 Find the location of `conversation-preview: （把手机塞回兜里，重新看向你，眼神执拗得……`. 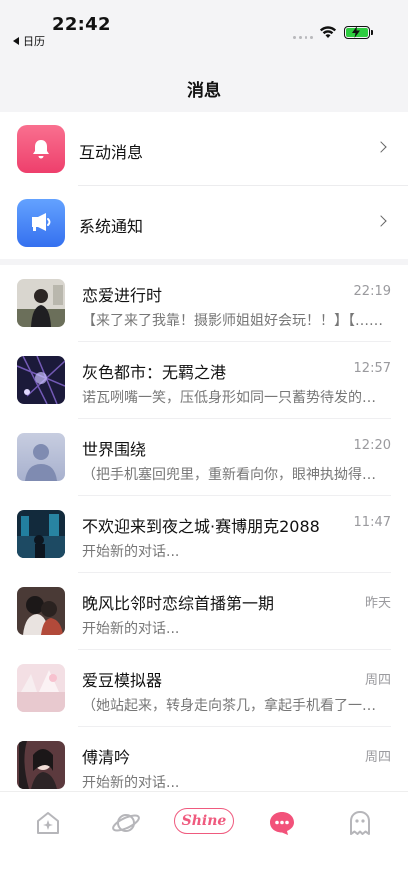

conversation-preview: （把手机塞回兜里，重新看向你，眼神执拗得…… is located at coordinates (235, 475).